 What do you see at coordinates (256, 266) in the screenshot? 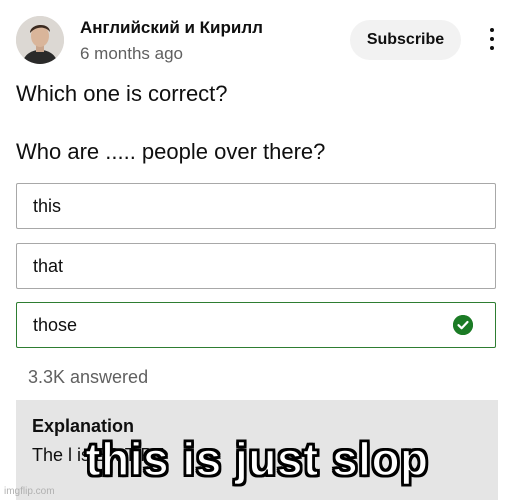
I see `option-that: that` at bounding box center [256, 266].